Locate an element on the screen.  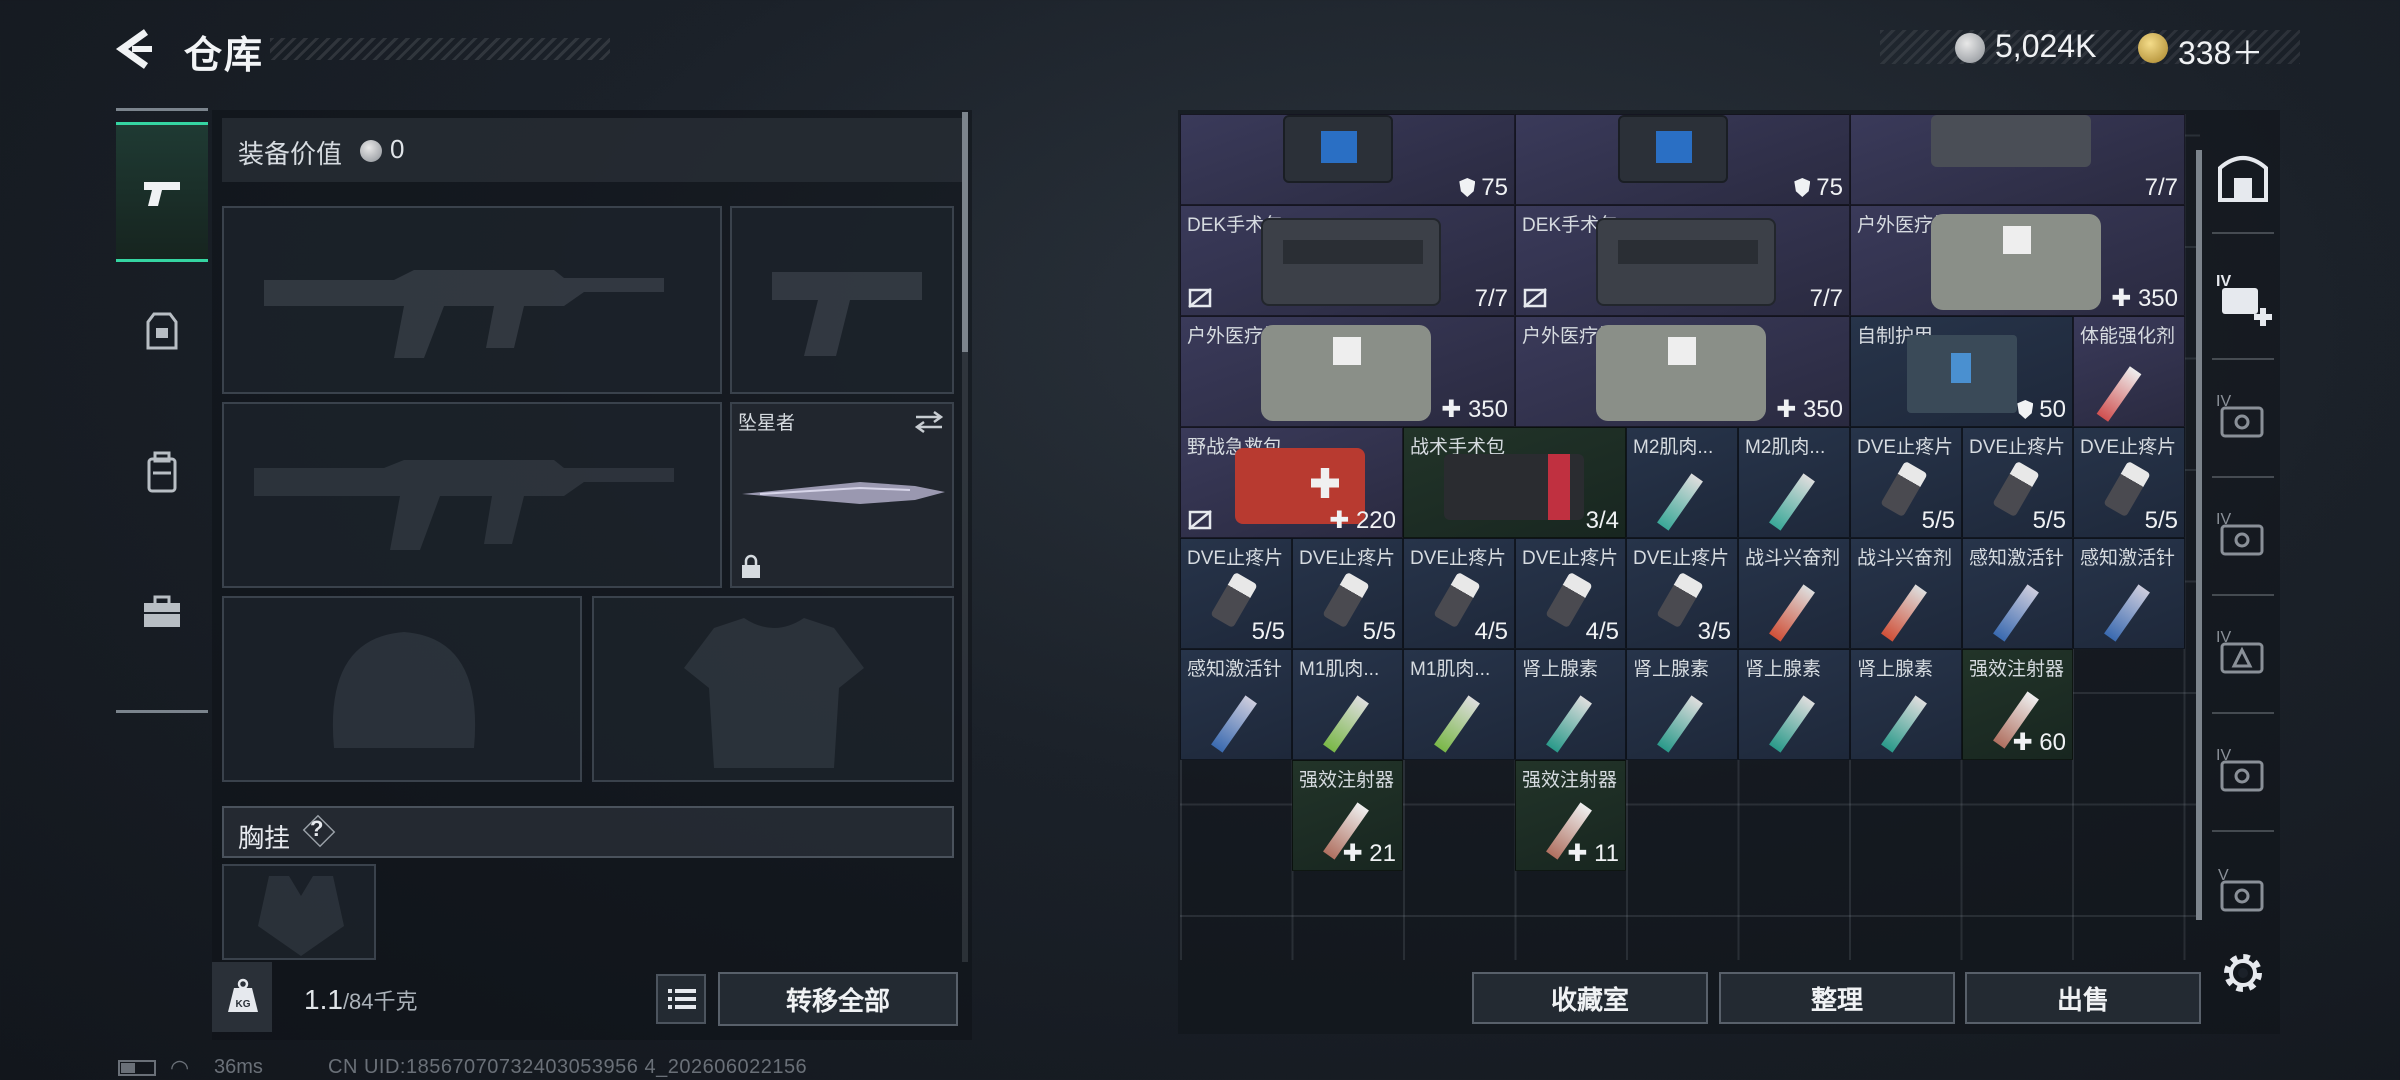
nav-tab-toolbox is located at coordinates (162, 612).